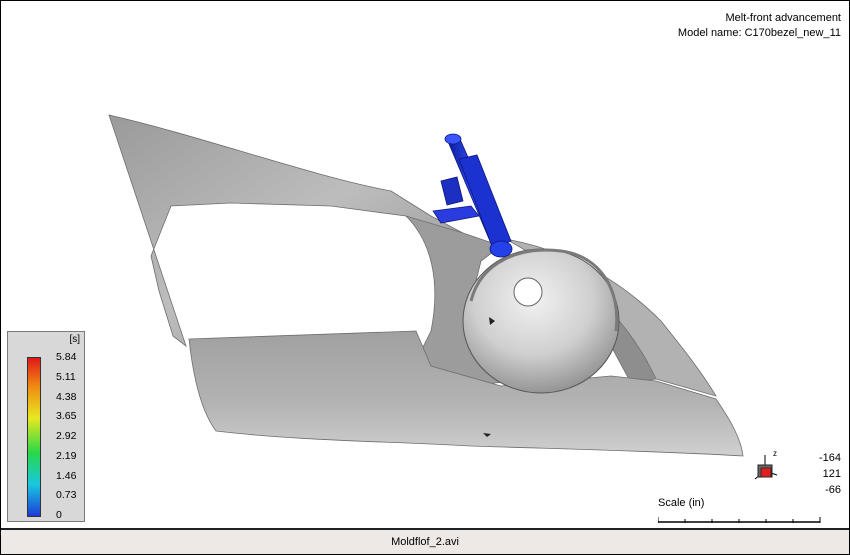 The height and width of the screenshot is (555, 850). What do you see at coordinates (833, 490) in the screenshot?
I see `coord-z: -66` at bounding box center [833, 490].